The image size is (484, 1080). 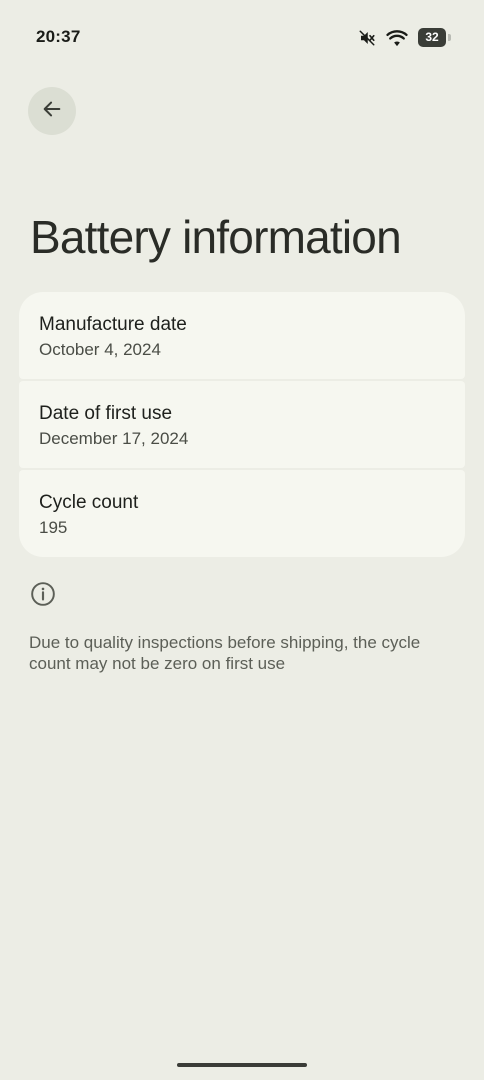 I want to click on status-icons: 32, so click(x=404, y=37).